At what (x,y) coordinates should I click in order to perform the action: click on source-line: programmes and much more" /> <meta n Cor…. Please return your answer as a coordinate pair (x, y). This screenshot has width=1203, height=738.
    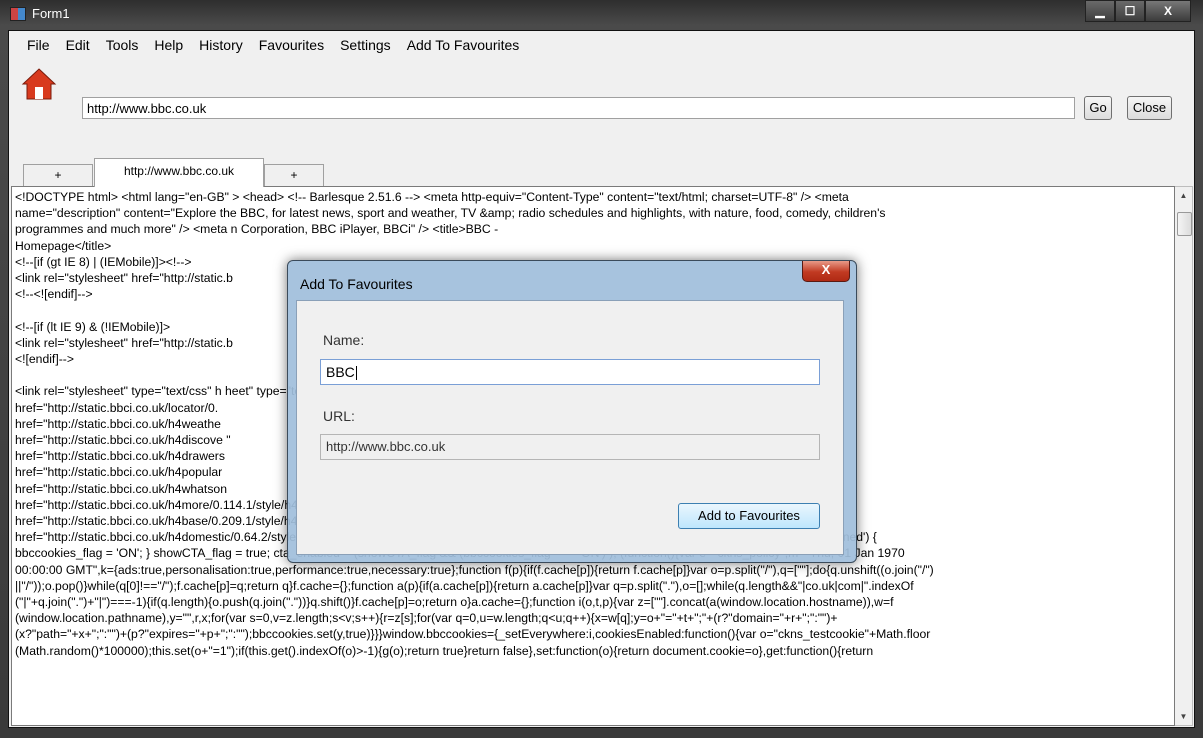
    Looking at the image, I should click on (257, 229).